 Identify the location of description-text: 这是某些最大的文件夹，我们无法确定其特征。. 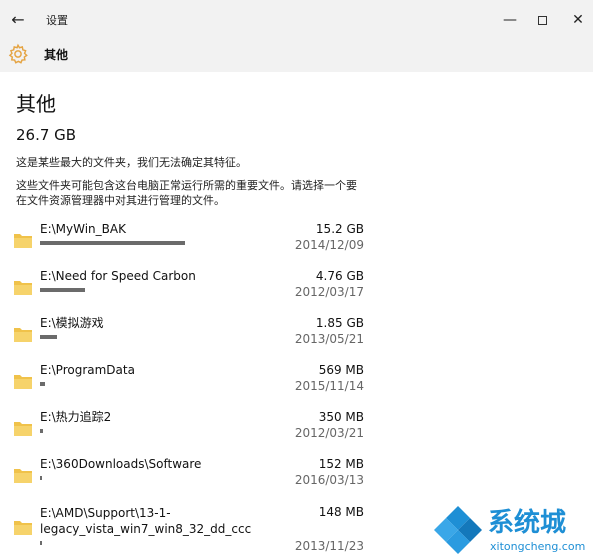
(131, 162).